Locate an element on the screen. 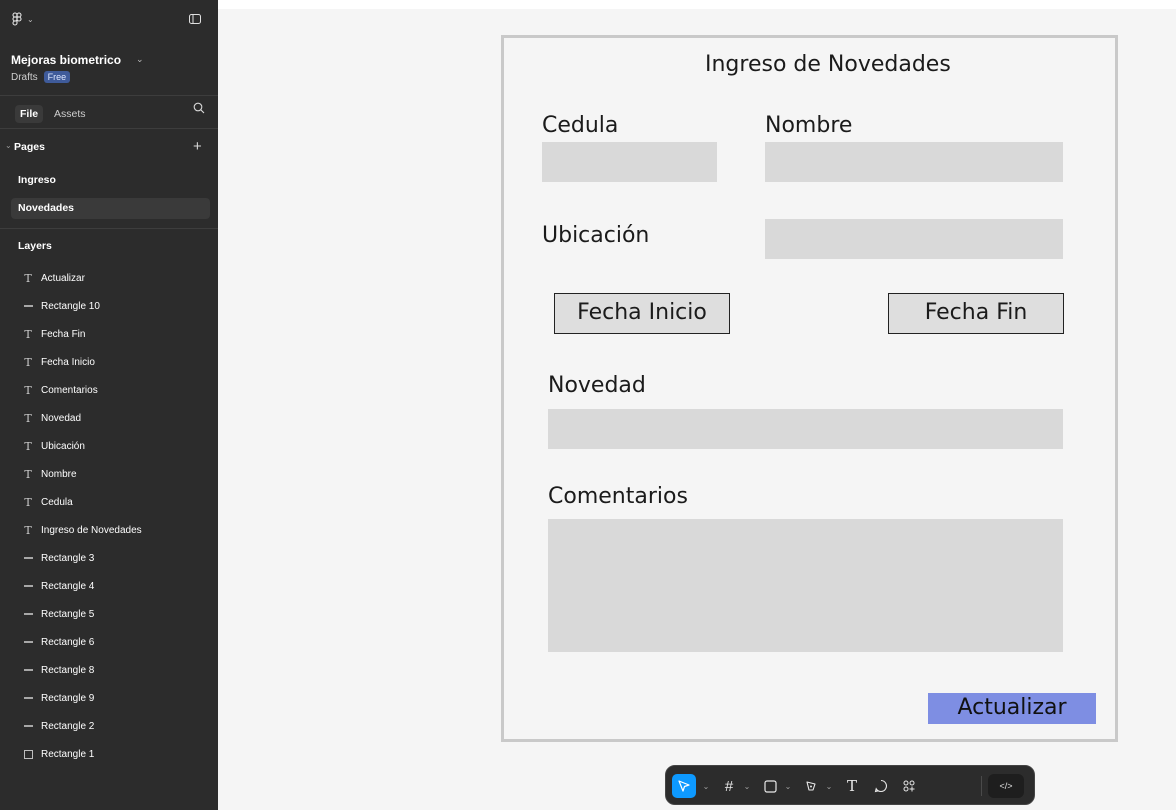 This screenshot has width=1176, height=810. figma-logo-icon is located at coordinates (17, 19).